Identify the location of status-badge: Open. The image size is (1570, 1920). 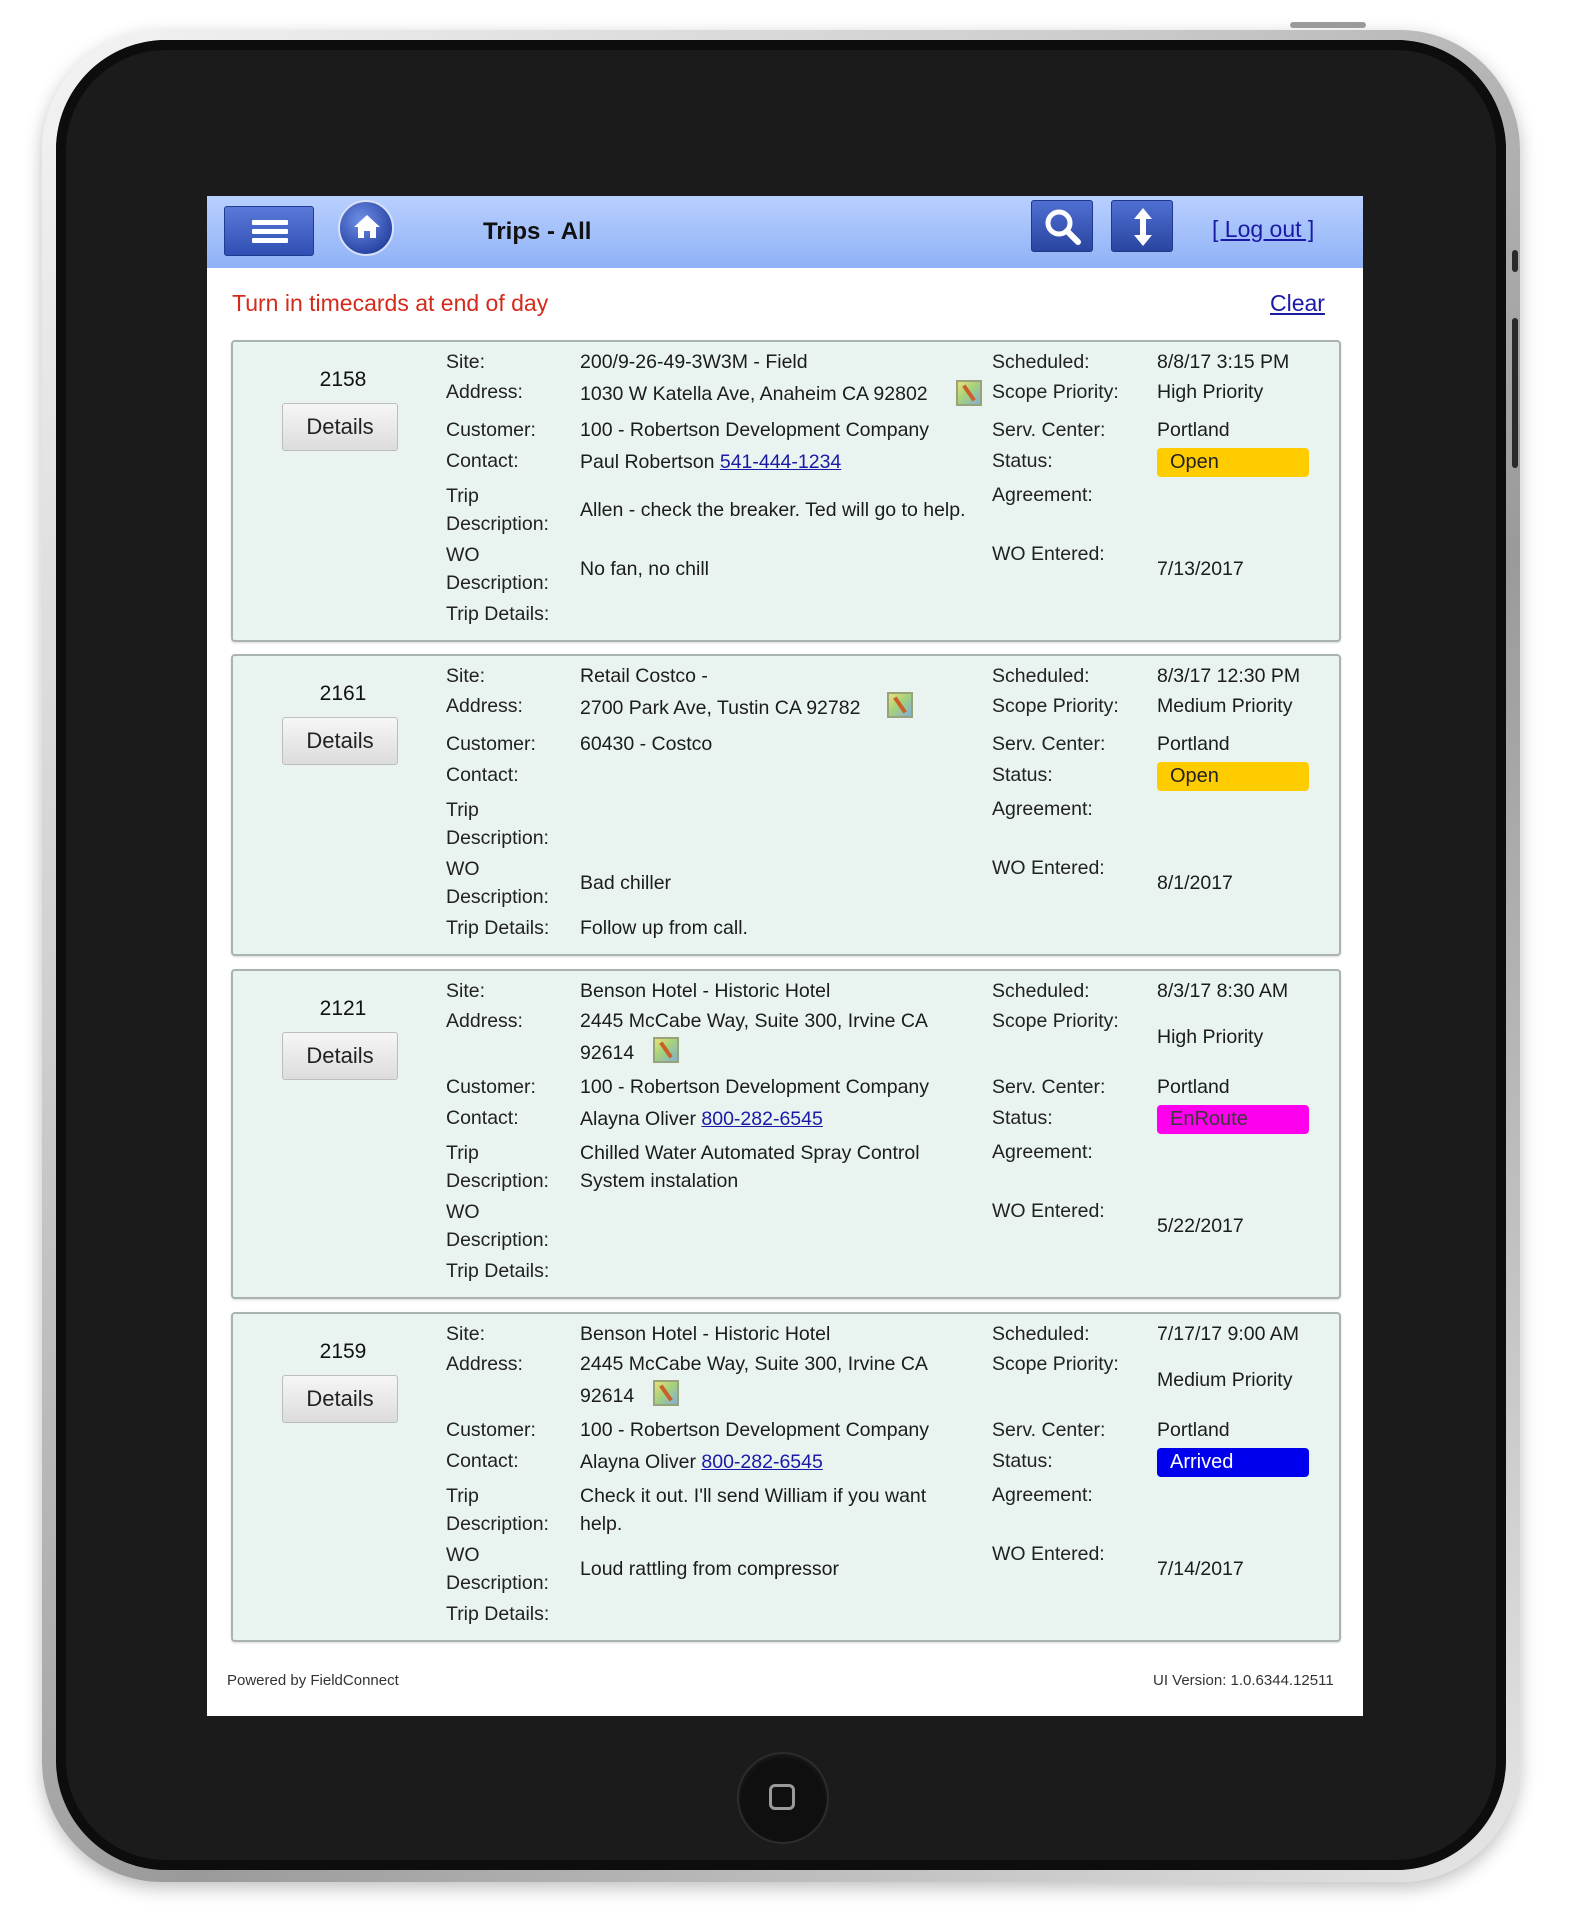
(1233, 462).